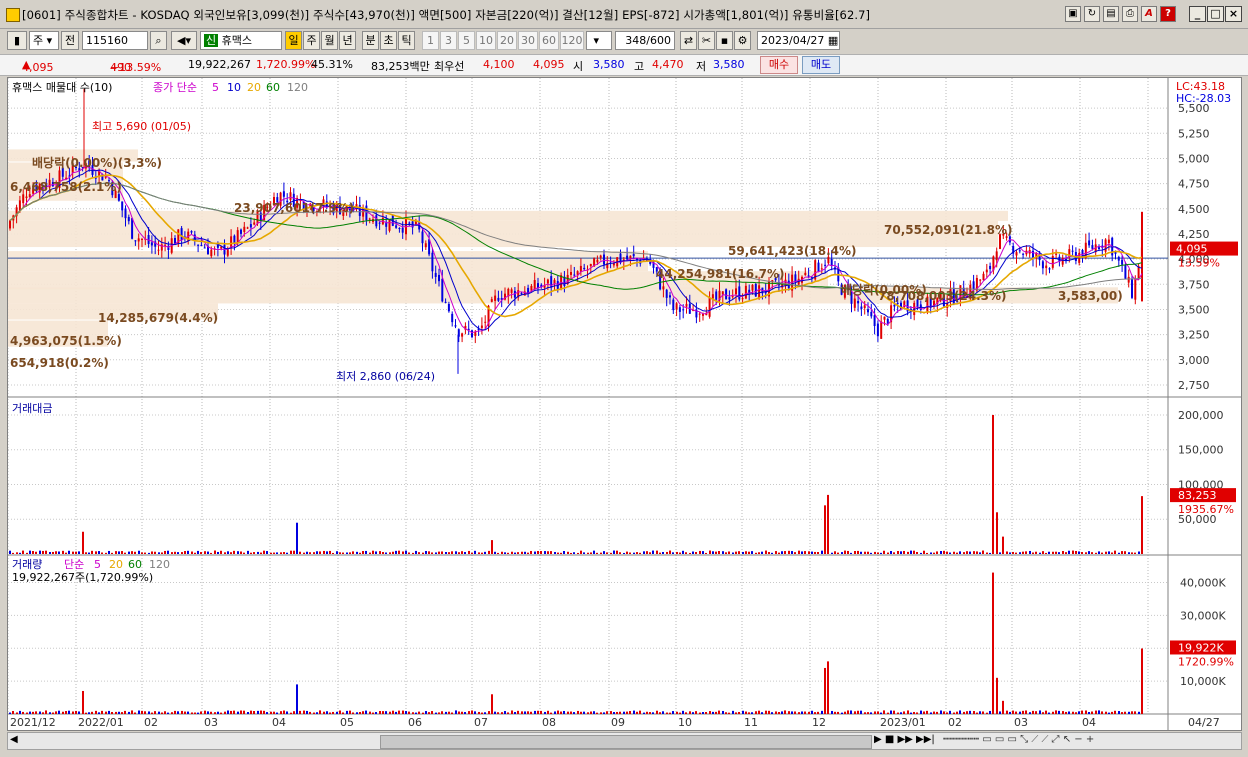  What do you see at coordinates (115, 40) in the screenshot?
I see `code-input: 115160` at bounding box center [115, 40].